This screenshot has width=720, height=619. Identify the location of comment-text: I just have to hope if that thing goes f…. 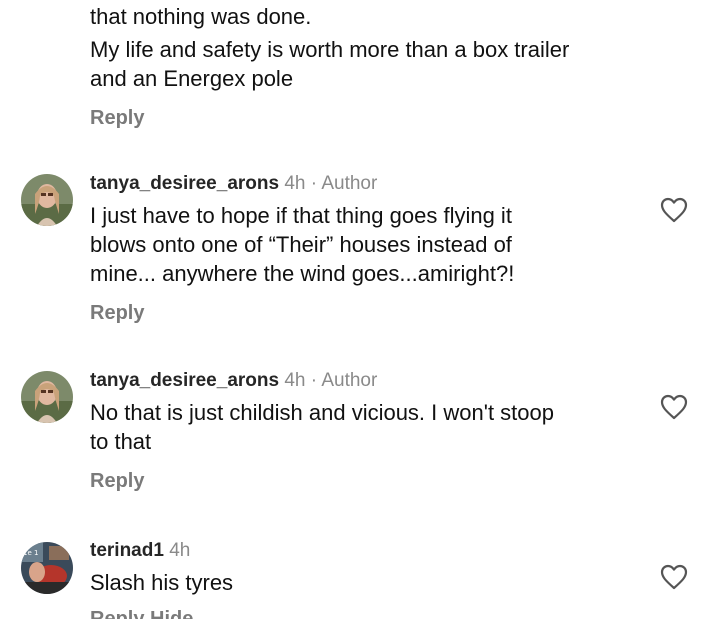
(370, 244).